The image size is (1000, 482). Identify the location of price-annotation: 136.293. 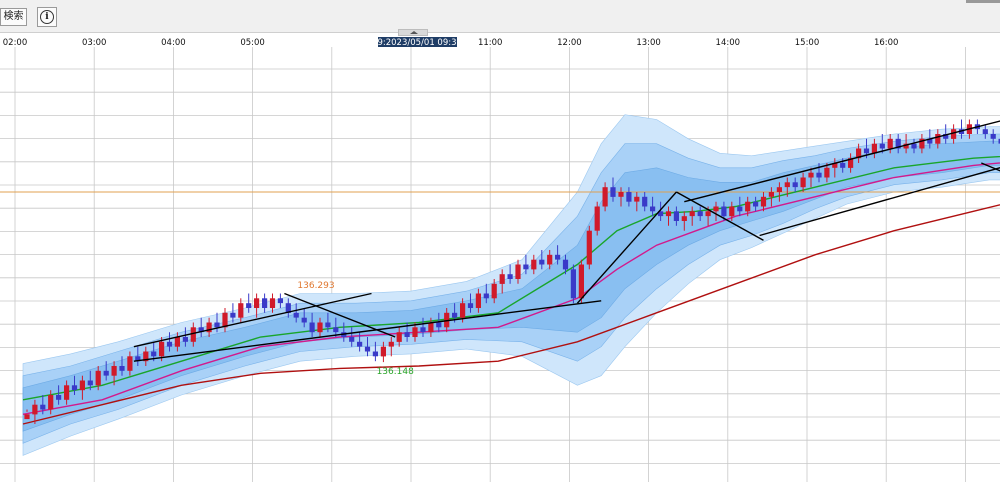
(315, 286).